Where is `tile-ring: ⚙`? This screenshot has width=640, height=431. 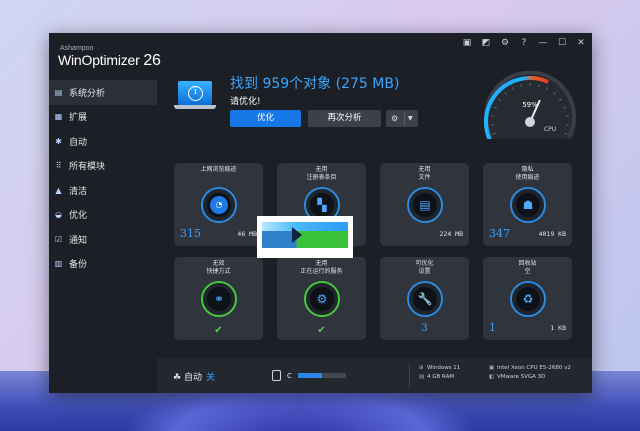
tile-ring: ⚙ is located at coordinates (322, 299).